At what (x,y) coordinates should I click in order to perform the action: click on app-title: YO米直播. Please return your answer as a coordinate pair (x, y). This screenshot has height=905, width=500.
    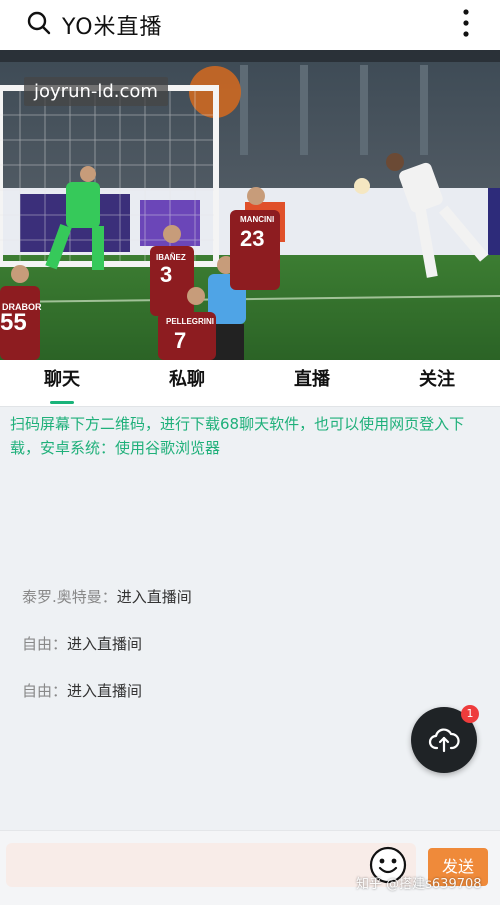
    Looking at the image, I should click on (112, 27).